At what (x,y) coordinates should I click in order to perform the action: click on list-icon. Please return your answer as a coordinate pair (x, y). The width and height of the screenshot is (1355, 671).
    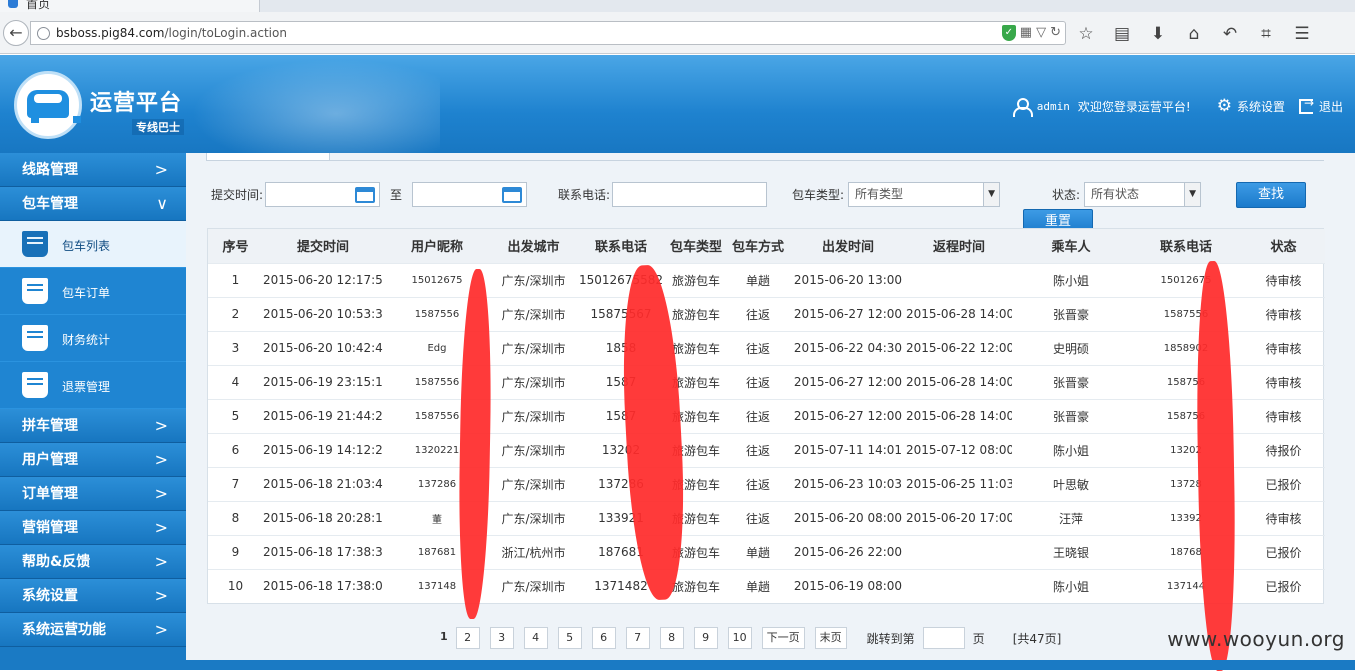
    Looking at the image, I should click on (35, 244).